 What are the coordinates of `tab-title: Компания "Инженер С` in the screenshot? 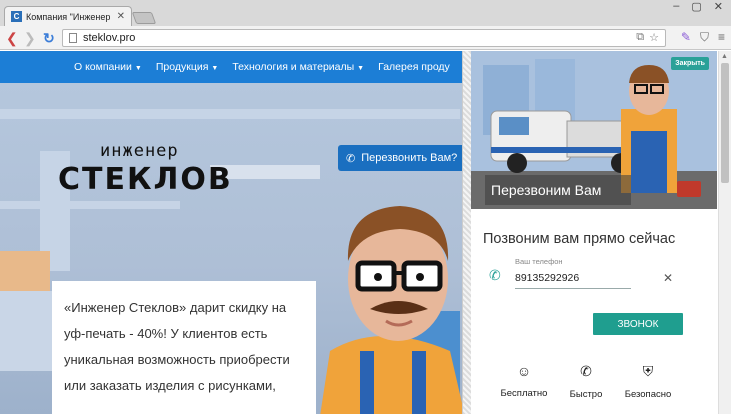 It's located at (69, 16).